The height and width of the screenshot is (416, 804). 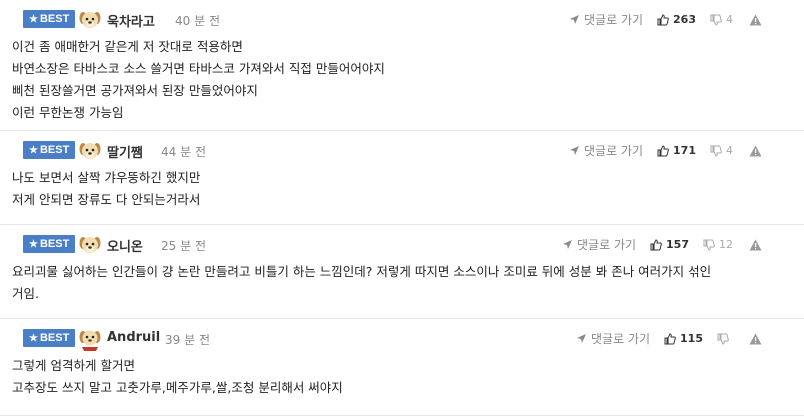 I want to click on upvote-count: 115, so click(x=691, y=338).